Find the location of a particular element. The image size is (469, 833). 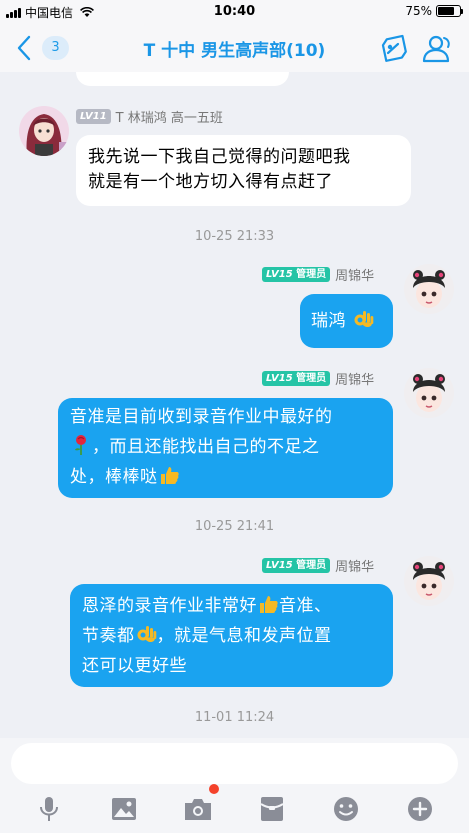

battery-percent: 75% is located at coordinates (418, 11).